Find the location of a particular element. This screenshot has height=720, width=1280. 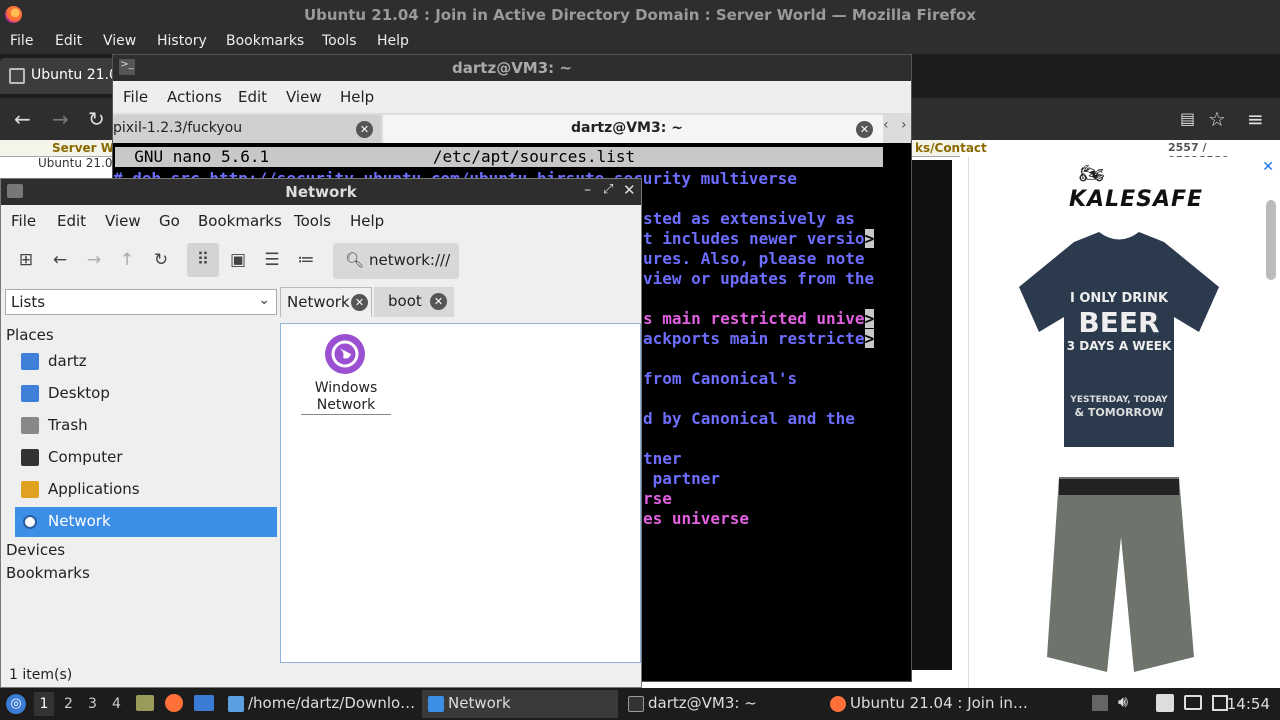

fm-menu-help: Help is located at coordinates (367, 221).